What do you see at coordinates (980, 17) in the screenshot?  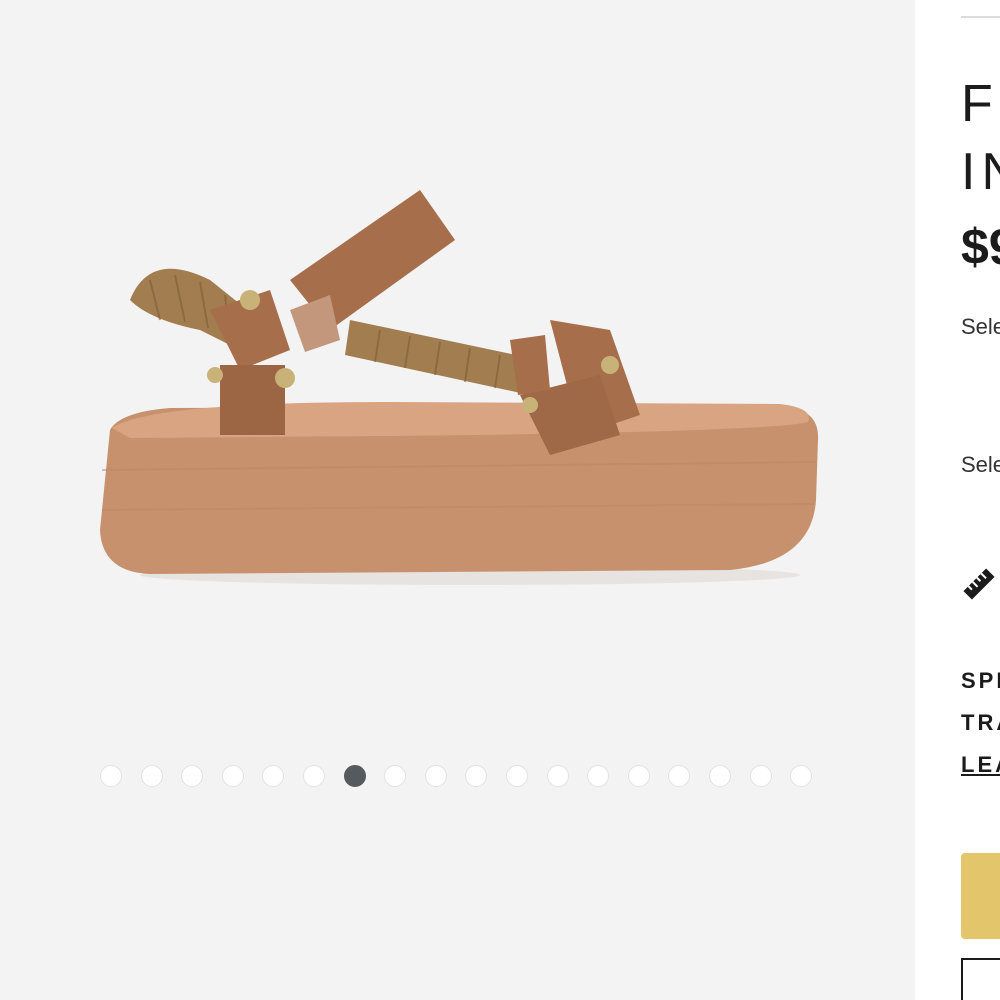 I see `divider` at bounding box center [980, 17].